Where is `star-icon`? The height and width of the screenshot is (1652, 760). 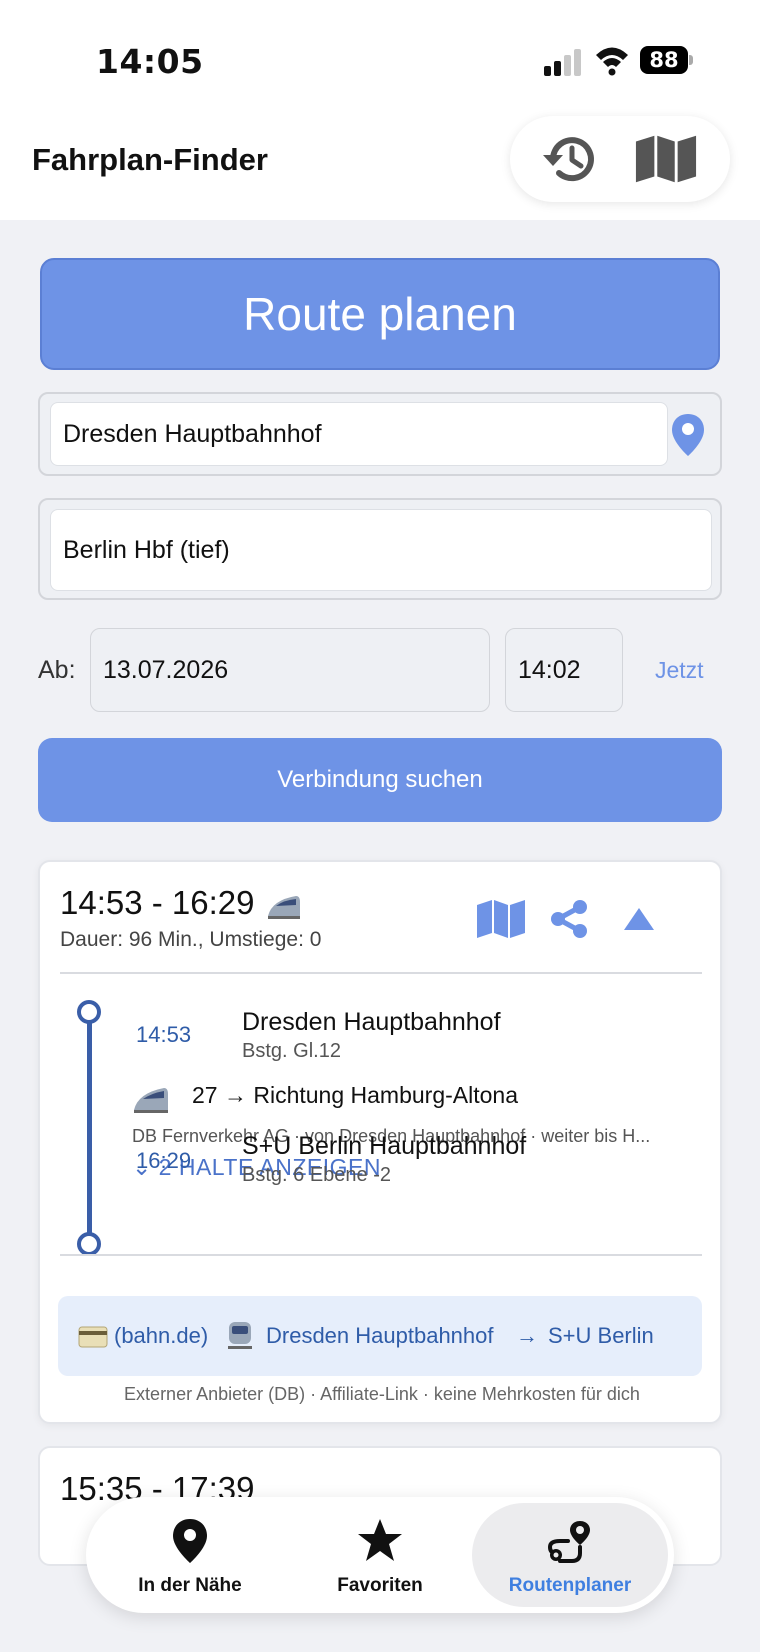 star-icon is located at coordinates (380, 1540).